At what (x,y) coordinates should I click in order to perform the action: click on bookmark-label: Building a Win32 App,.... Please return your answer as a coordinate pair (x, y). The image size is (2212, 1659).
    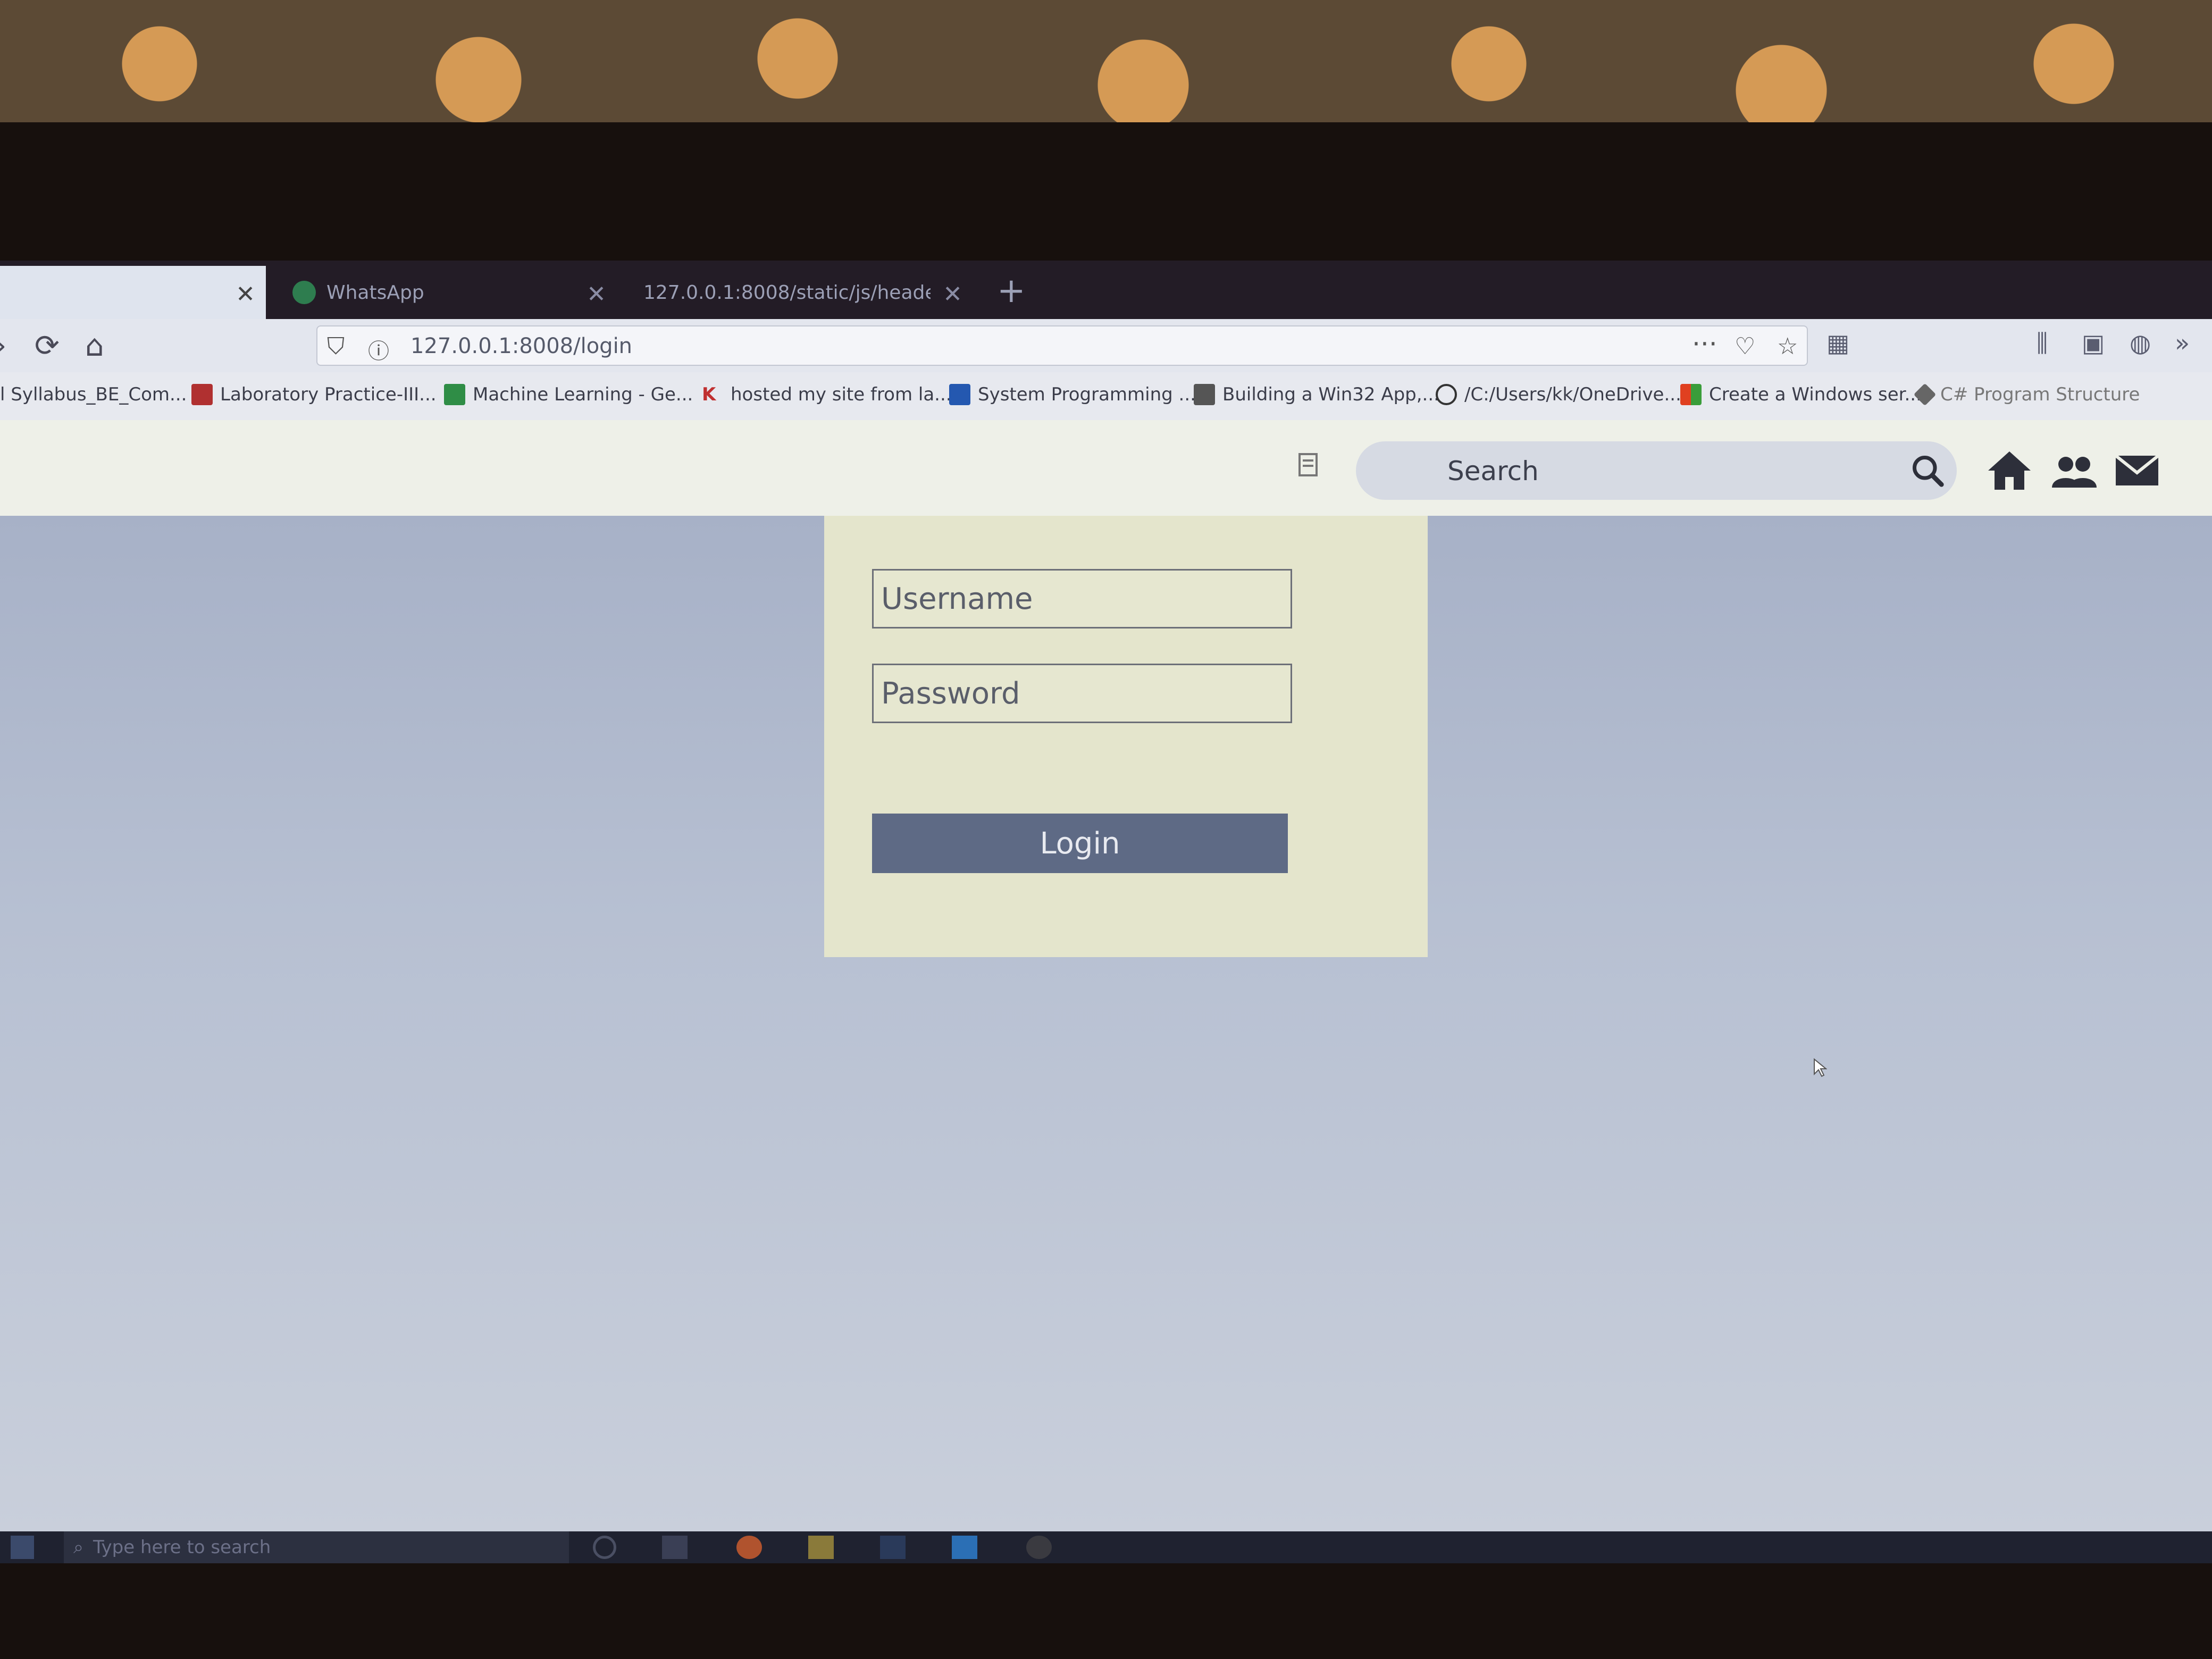
    Looking at the image, I should click on (1330, 394).